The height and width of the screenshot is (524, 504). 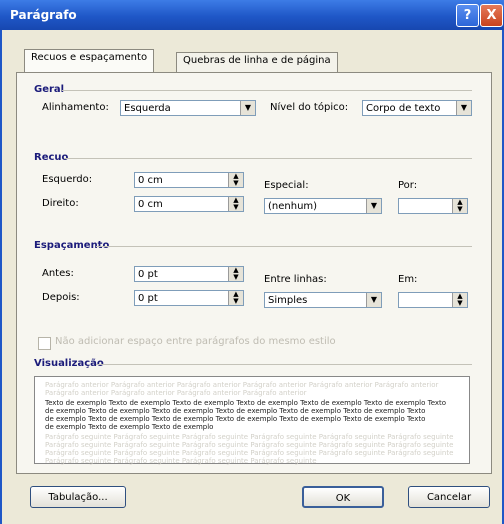 I want to click on spacing-before-value: 0 pt, so click(x=148, y=274).